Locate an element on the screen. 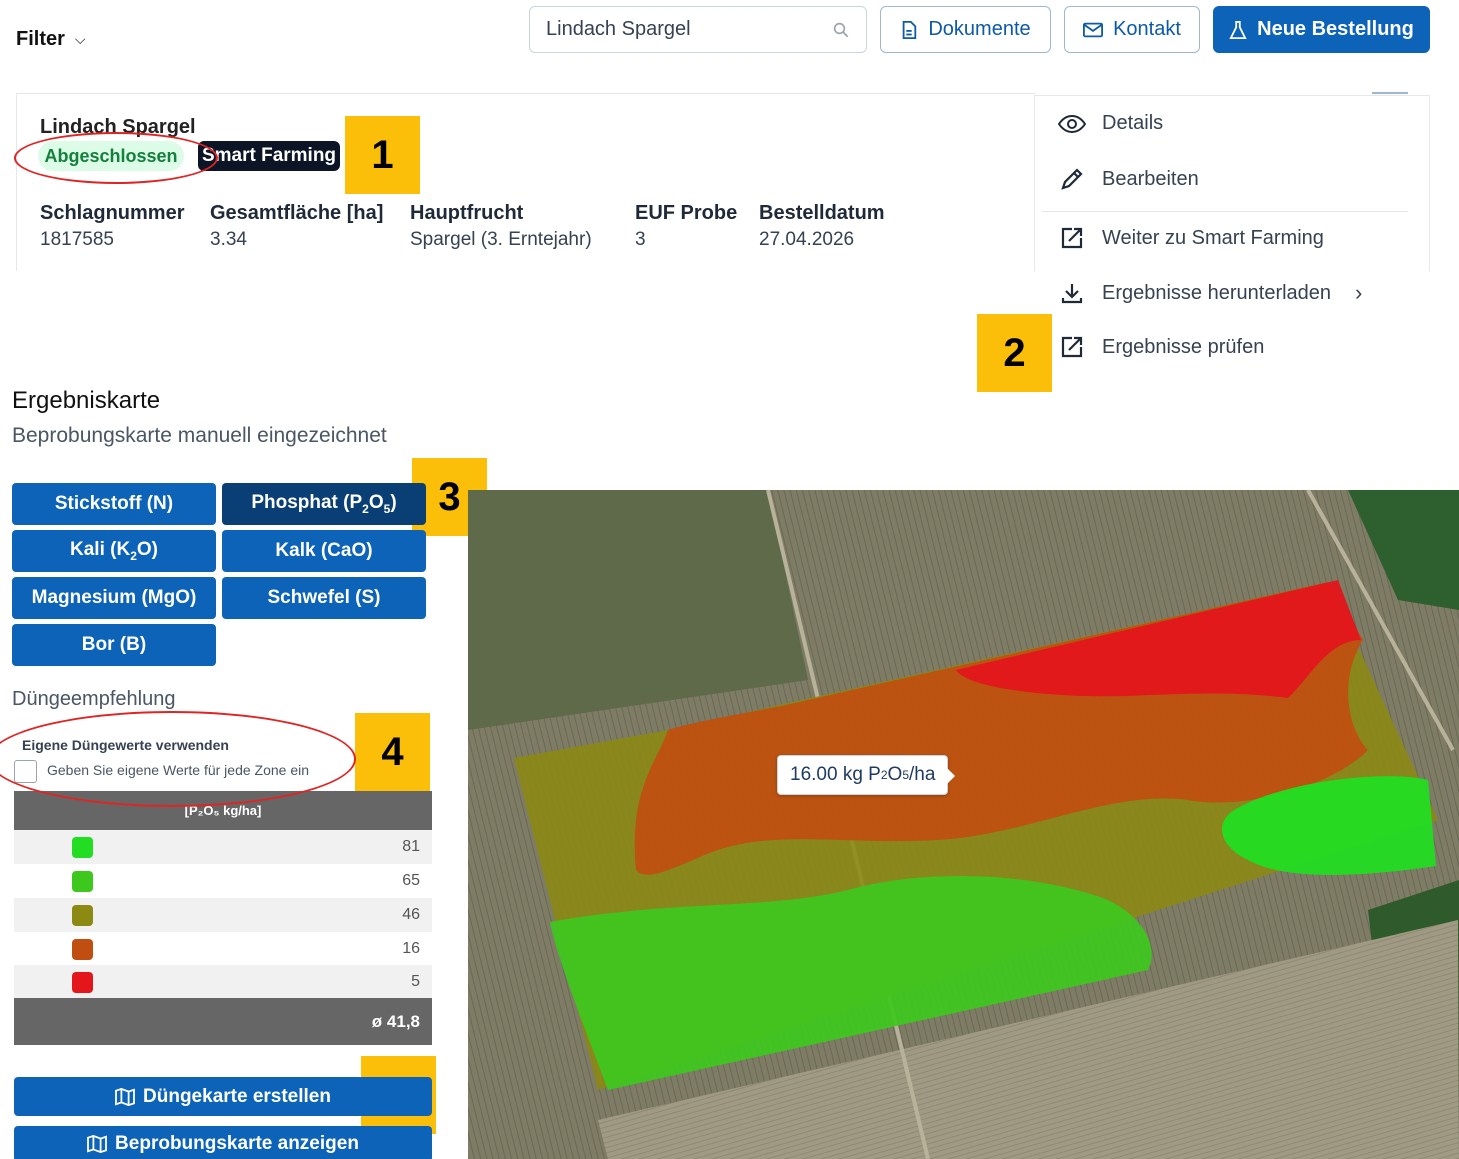 The height and width of the screenshot is (1159, 1459). nutrient-button-lime: Kalk (CaO) is located at coordinates (324, 551).